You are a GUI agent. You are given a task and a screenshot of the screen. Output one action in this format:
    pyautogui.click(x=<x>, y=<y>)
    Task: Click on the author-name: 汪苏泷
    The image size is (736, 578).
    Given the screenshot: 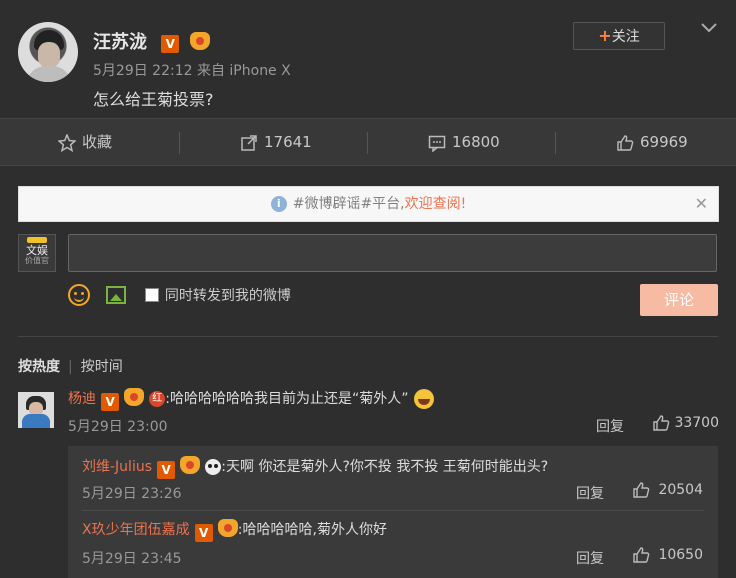 What is the action you would take?
    pyautogui.click(x=120, y=42)
    